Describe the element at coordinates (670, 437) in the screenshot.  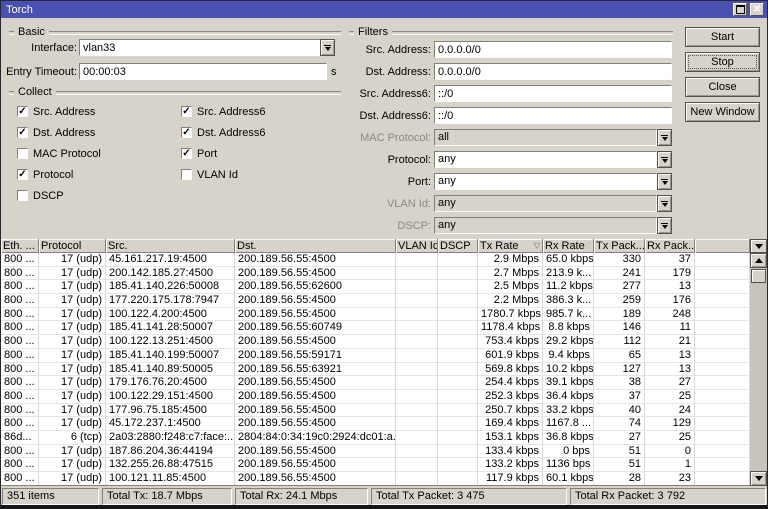
I see `table-cell: 25` at that location.